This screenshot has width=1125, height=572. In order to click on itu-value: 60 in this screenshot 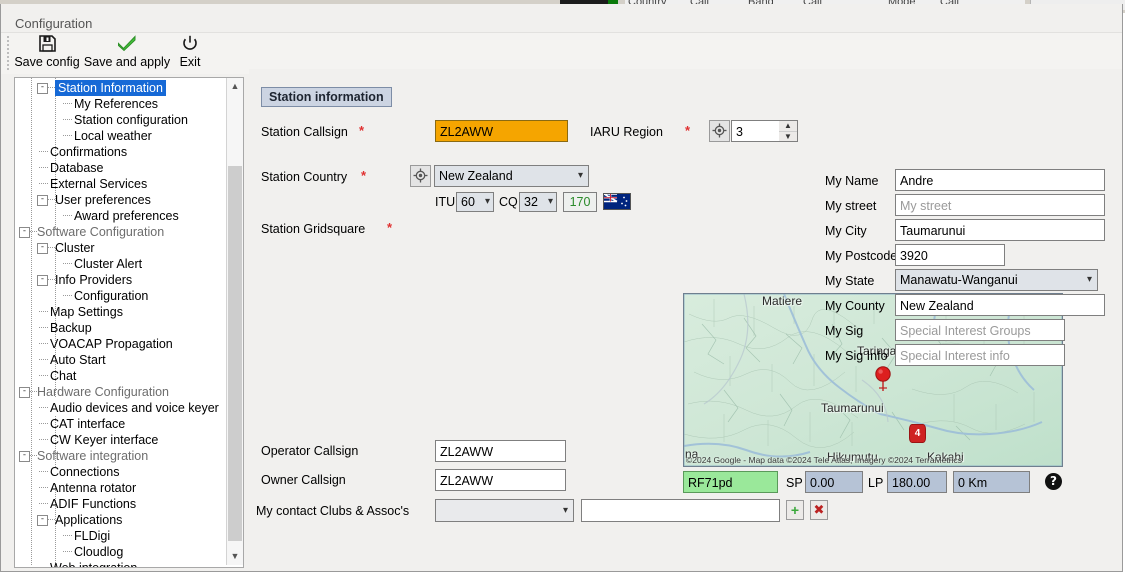, I will do `click(468, 202)`.